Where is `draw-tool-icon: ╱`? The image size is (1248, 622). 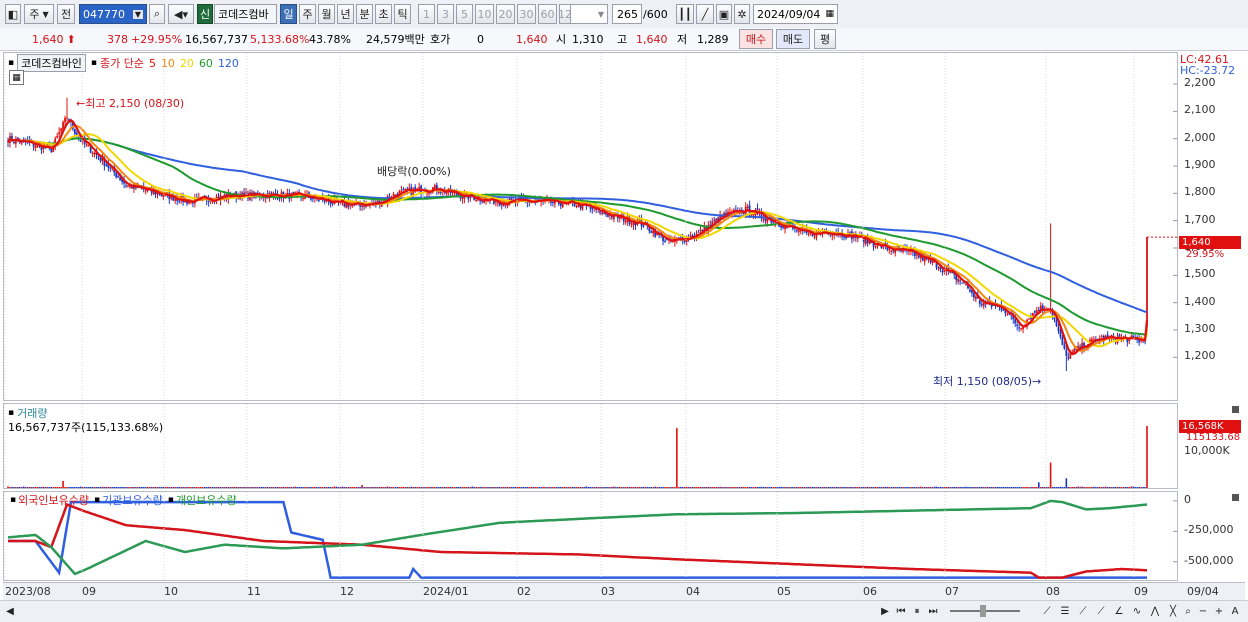
draw-tool-icon: ╱ is located at coordinates (705, 14).